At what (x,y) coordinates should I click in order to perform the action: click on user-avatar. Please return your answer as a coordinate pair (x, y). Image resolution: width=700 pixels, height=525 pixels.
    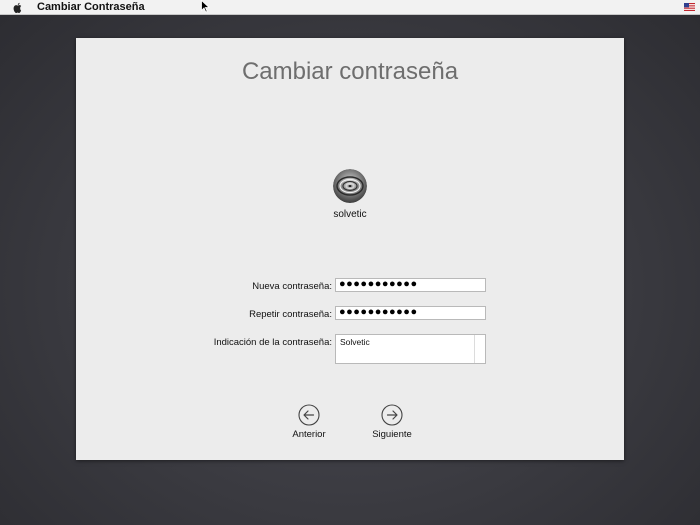
    Looking at the image, I should click on (350, 186).